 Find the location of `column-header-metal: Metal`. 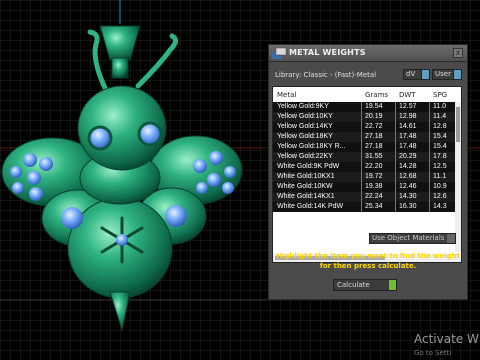

column-header-metal: Metal is located at coordinates (286, 95).